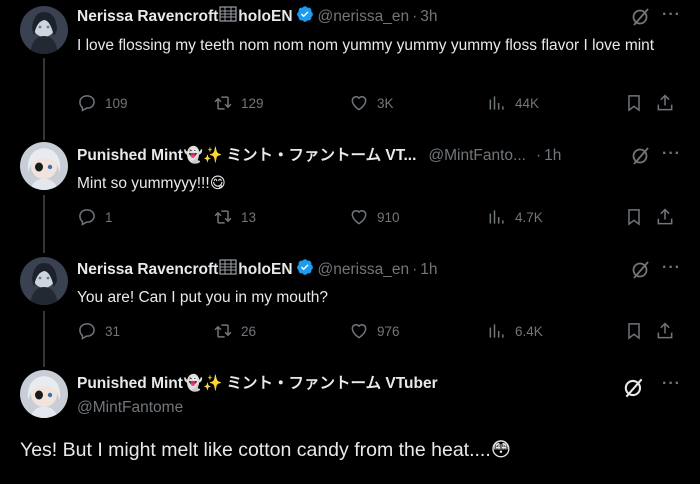 The width and height of the screenshot is (700, 484). I want to click on like-button: 976, so click(374, 331).